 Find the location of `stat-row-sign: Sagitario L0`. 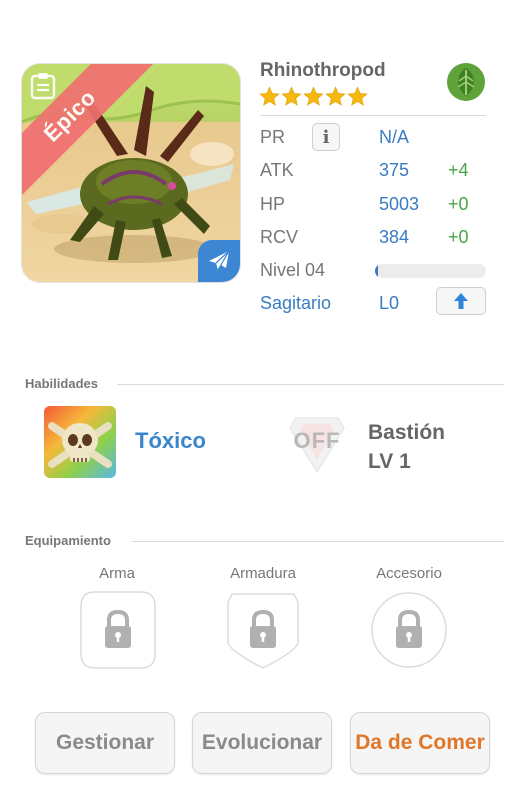

stat-row-sign: Sagitario L0 is located at coordinates (375, 302).